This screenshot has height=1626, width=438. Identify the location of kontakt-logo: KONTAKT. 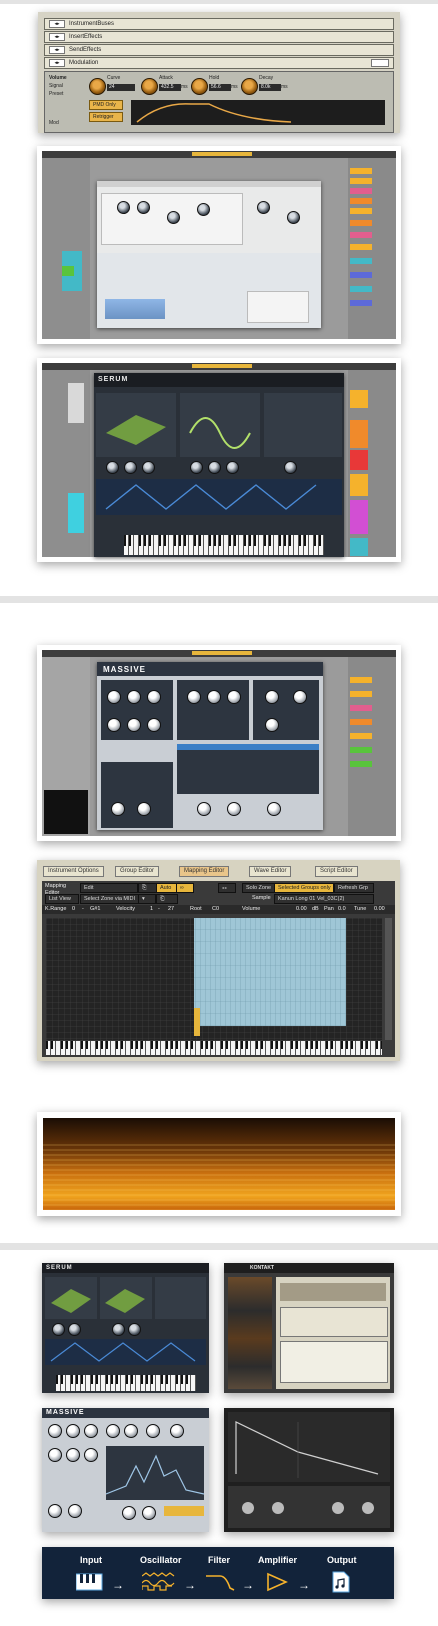
(262, 1268).